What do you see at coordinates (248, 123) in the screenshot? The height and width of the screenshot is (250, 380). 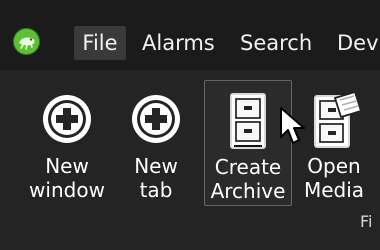 I see `file-cabinet-icon` at bounding box center [248, 123].